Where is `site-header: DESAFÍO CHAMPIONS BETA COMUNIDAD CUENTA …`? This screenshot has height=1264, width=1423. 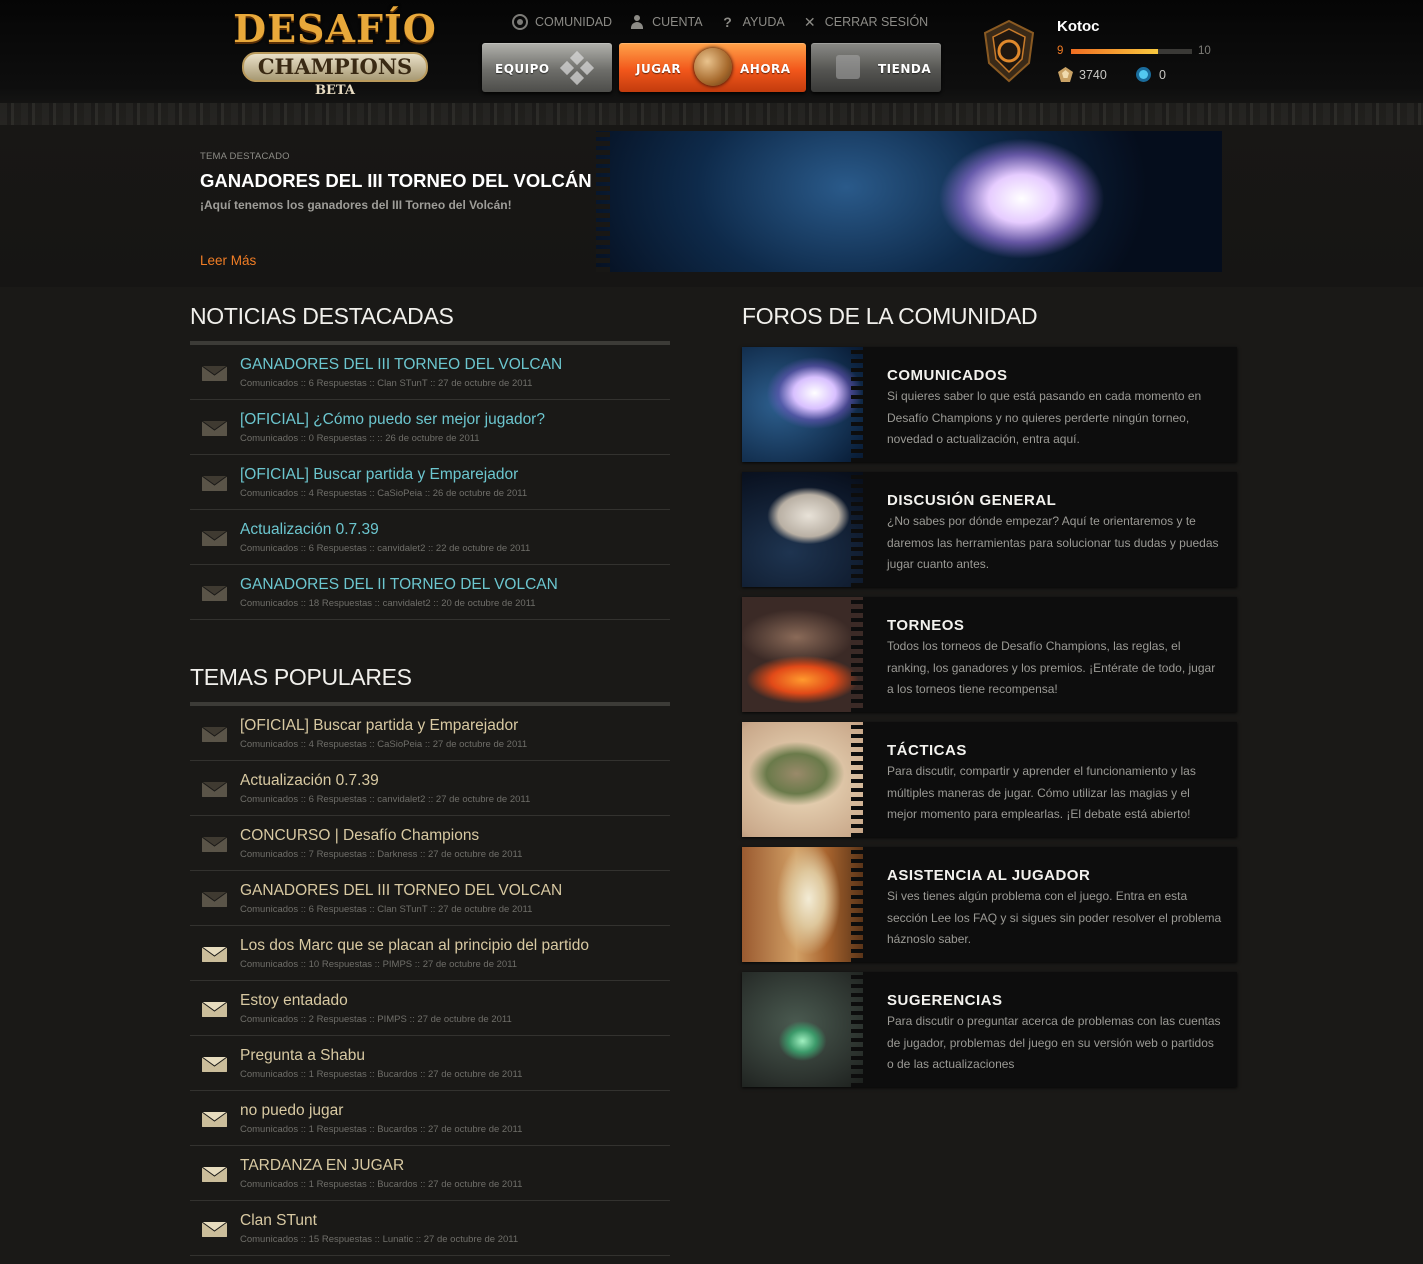 site-header: DESAFÍO CHAMPIONS BETA COMUNIDAD CUENTA … is located at coordinates (711, 62).